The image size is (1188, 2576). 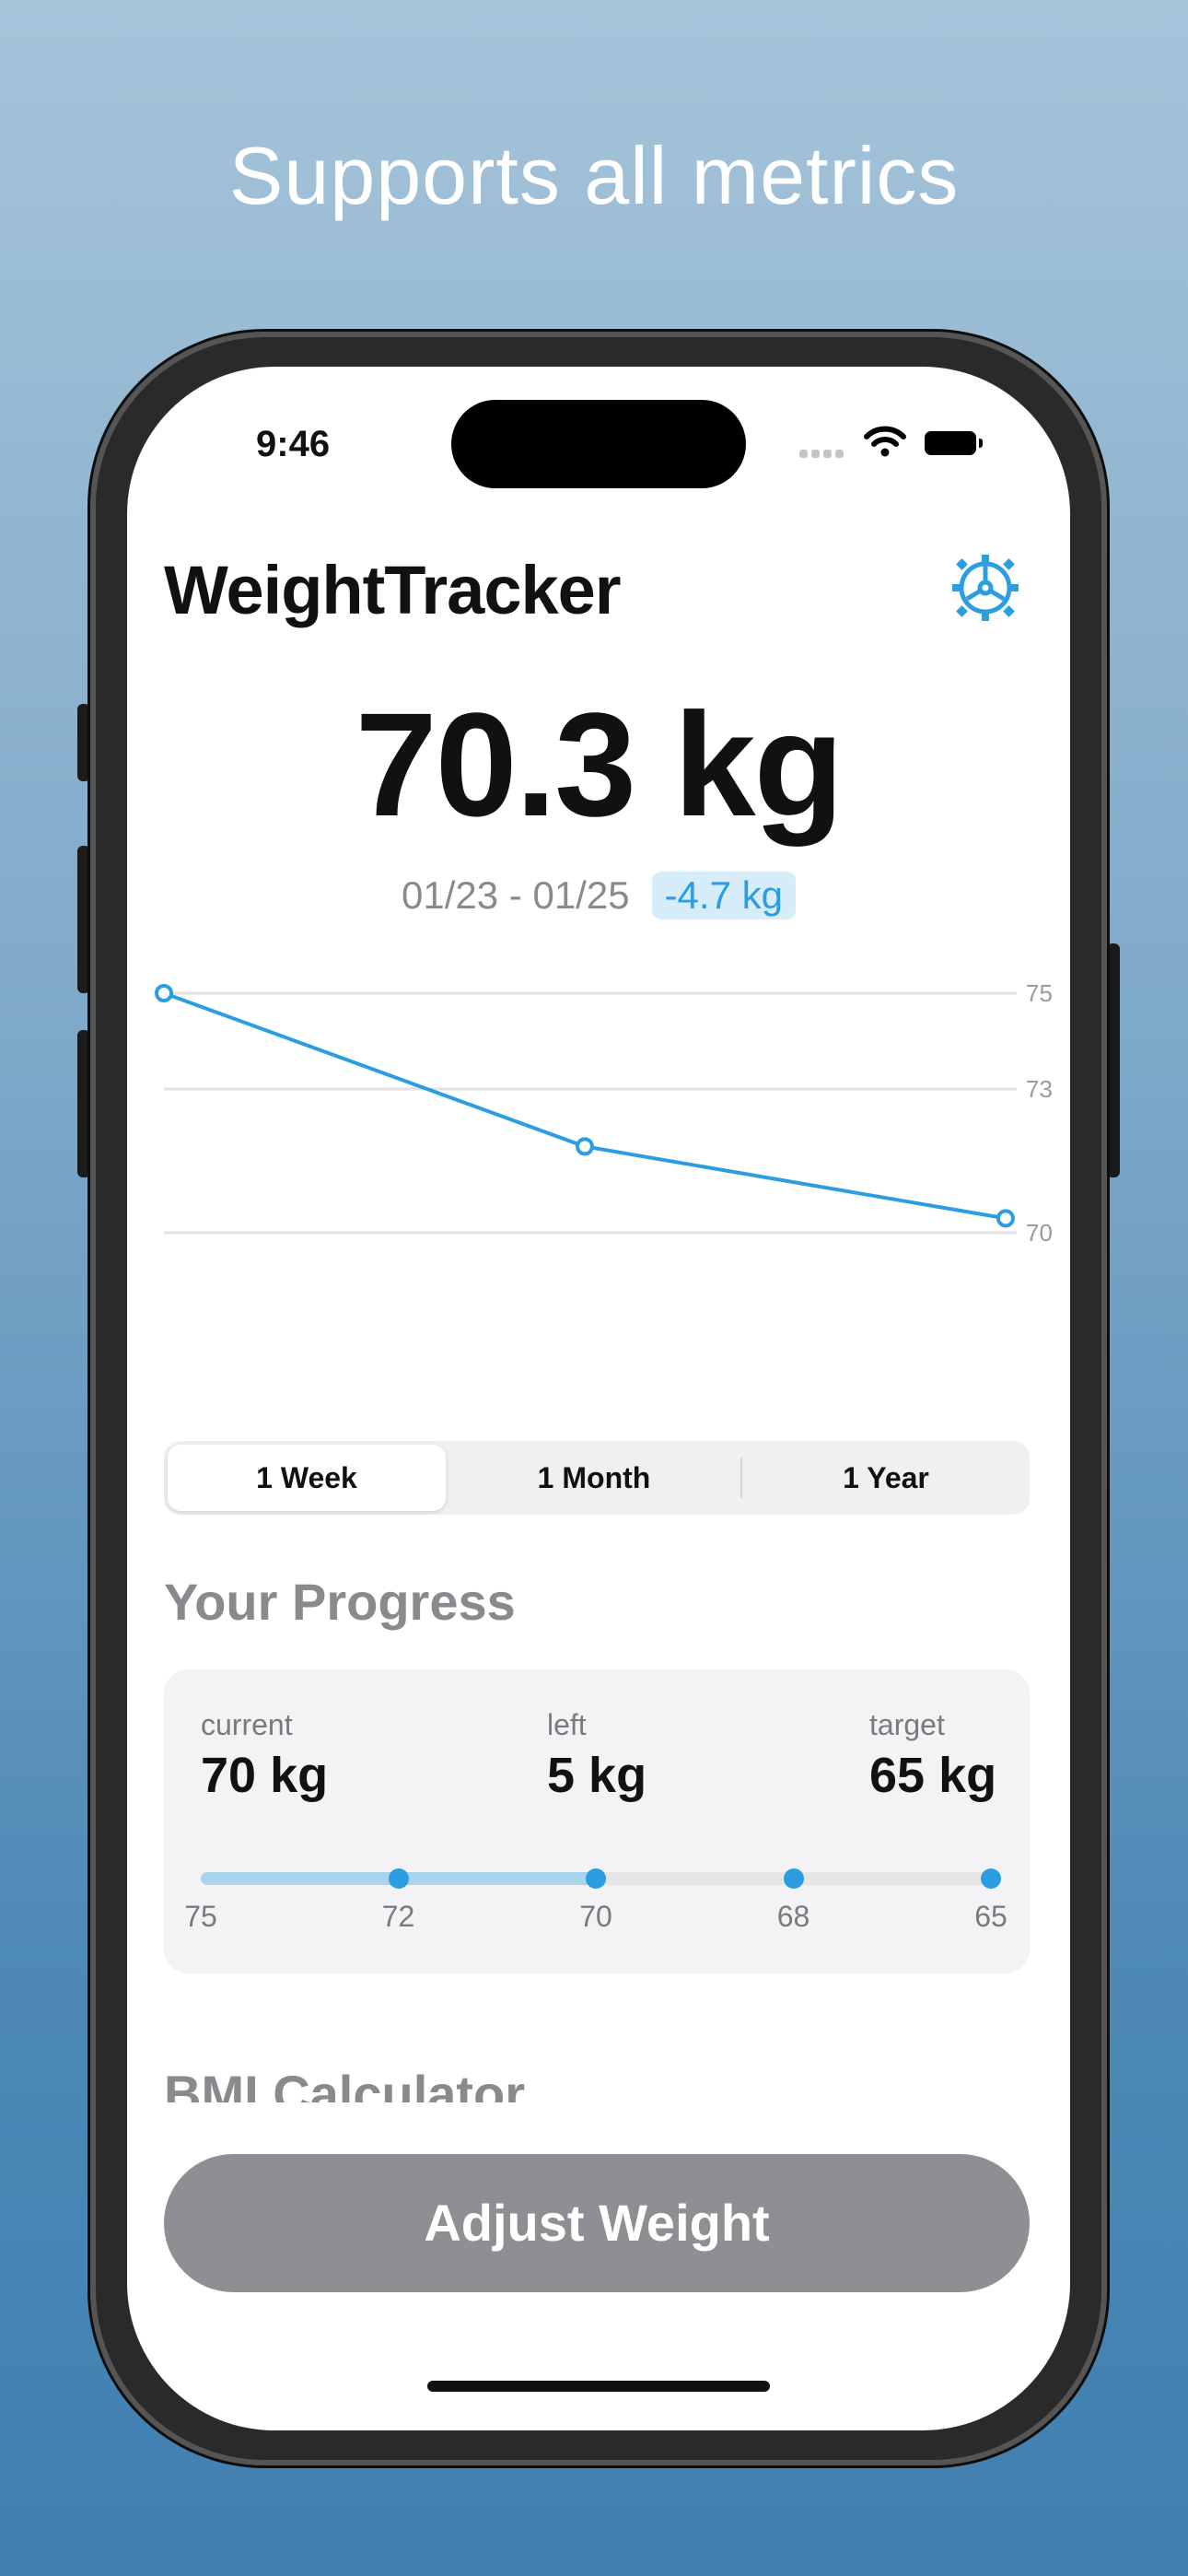 What do you see at coordinates (265, 1776) in the screenshot?
I see `current-value: 70 kg` at bounding box center [265, 1776].